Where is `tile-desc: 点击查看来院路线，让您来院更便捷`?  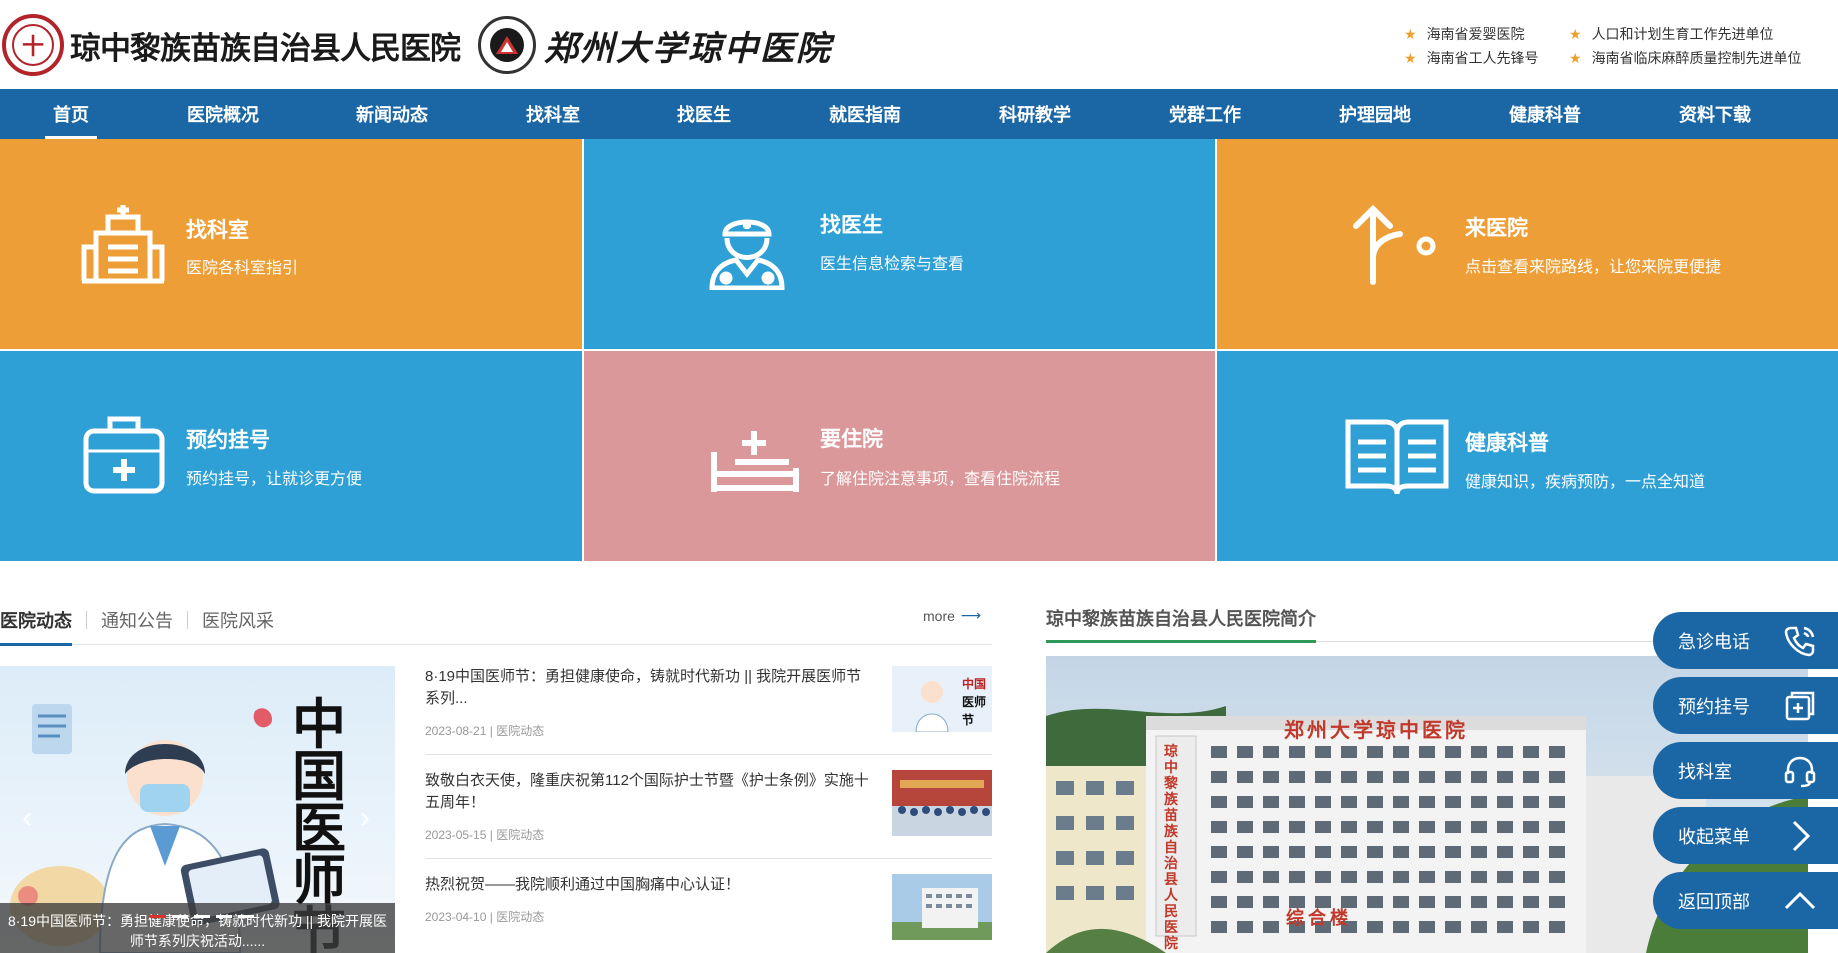 tile-desc: 点击查看来院路线，让您来院更便捷 is located at coordinates (1593, 267).